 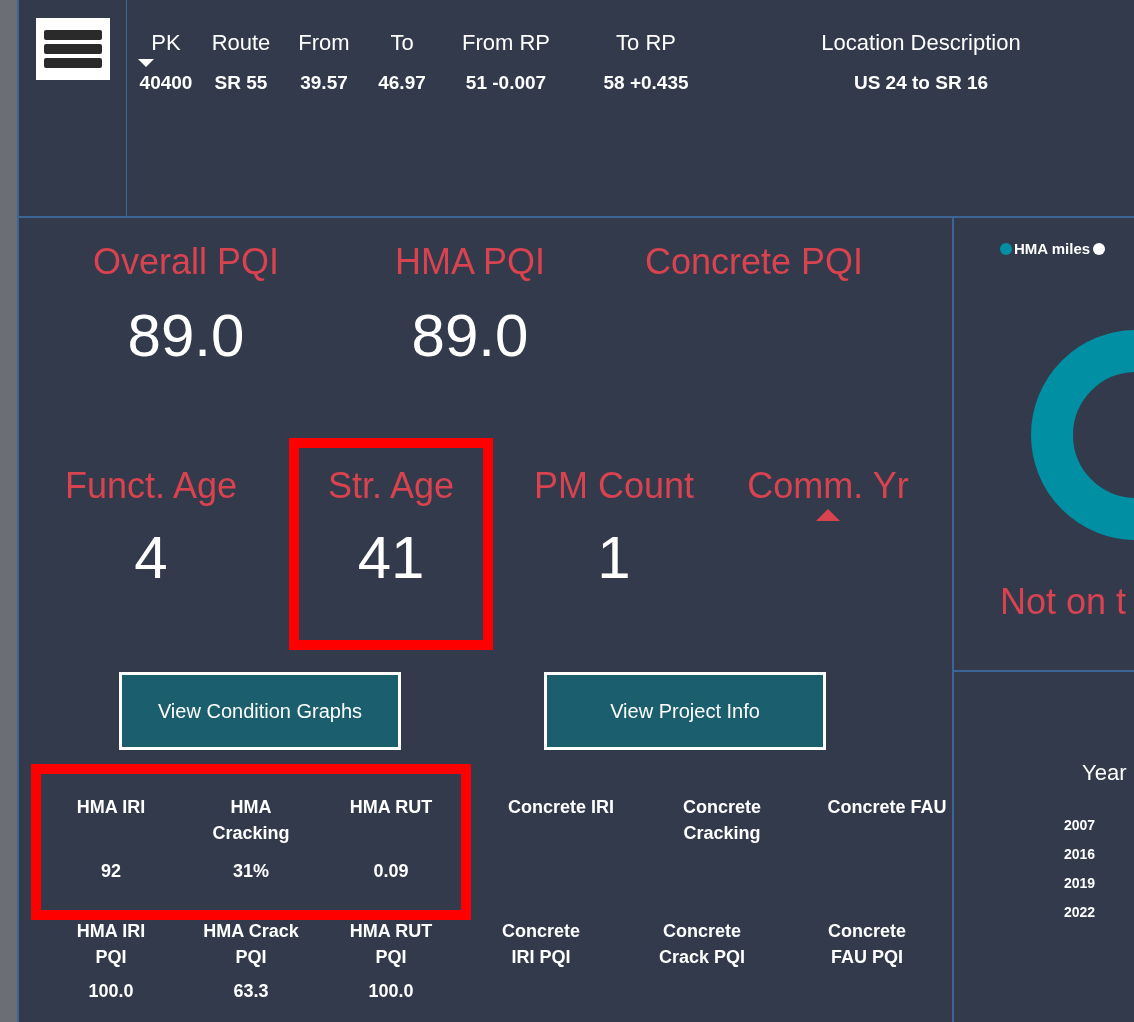 I want to click on measure-value: 0.09, so click(x=391, y=871).